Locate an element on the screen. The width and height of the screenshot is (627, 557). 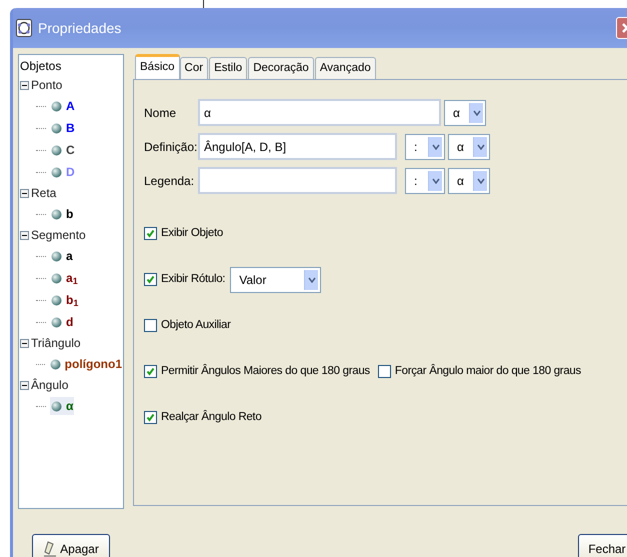
text-field: α is located at coordinates (319, 112).